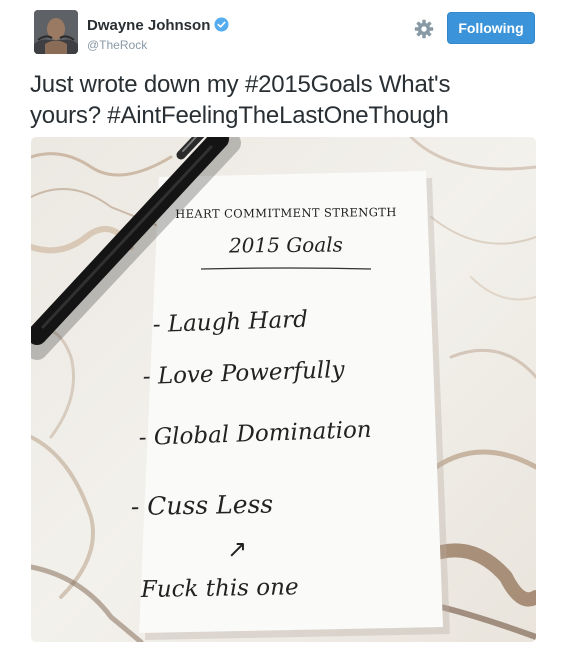  Describe the element at coordinates (240, 84) in the screenshot. I see `tweet-text-line-1: Just wrote down my #2015Goals What's` at that location.